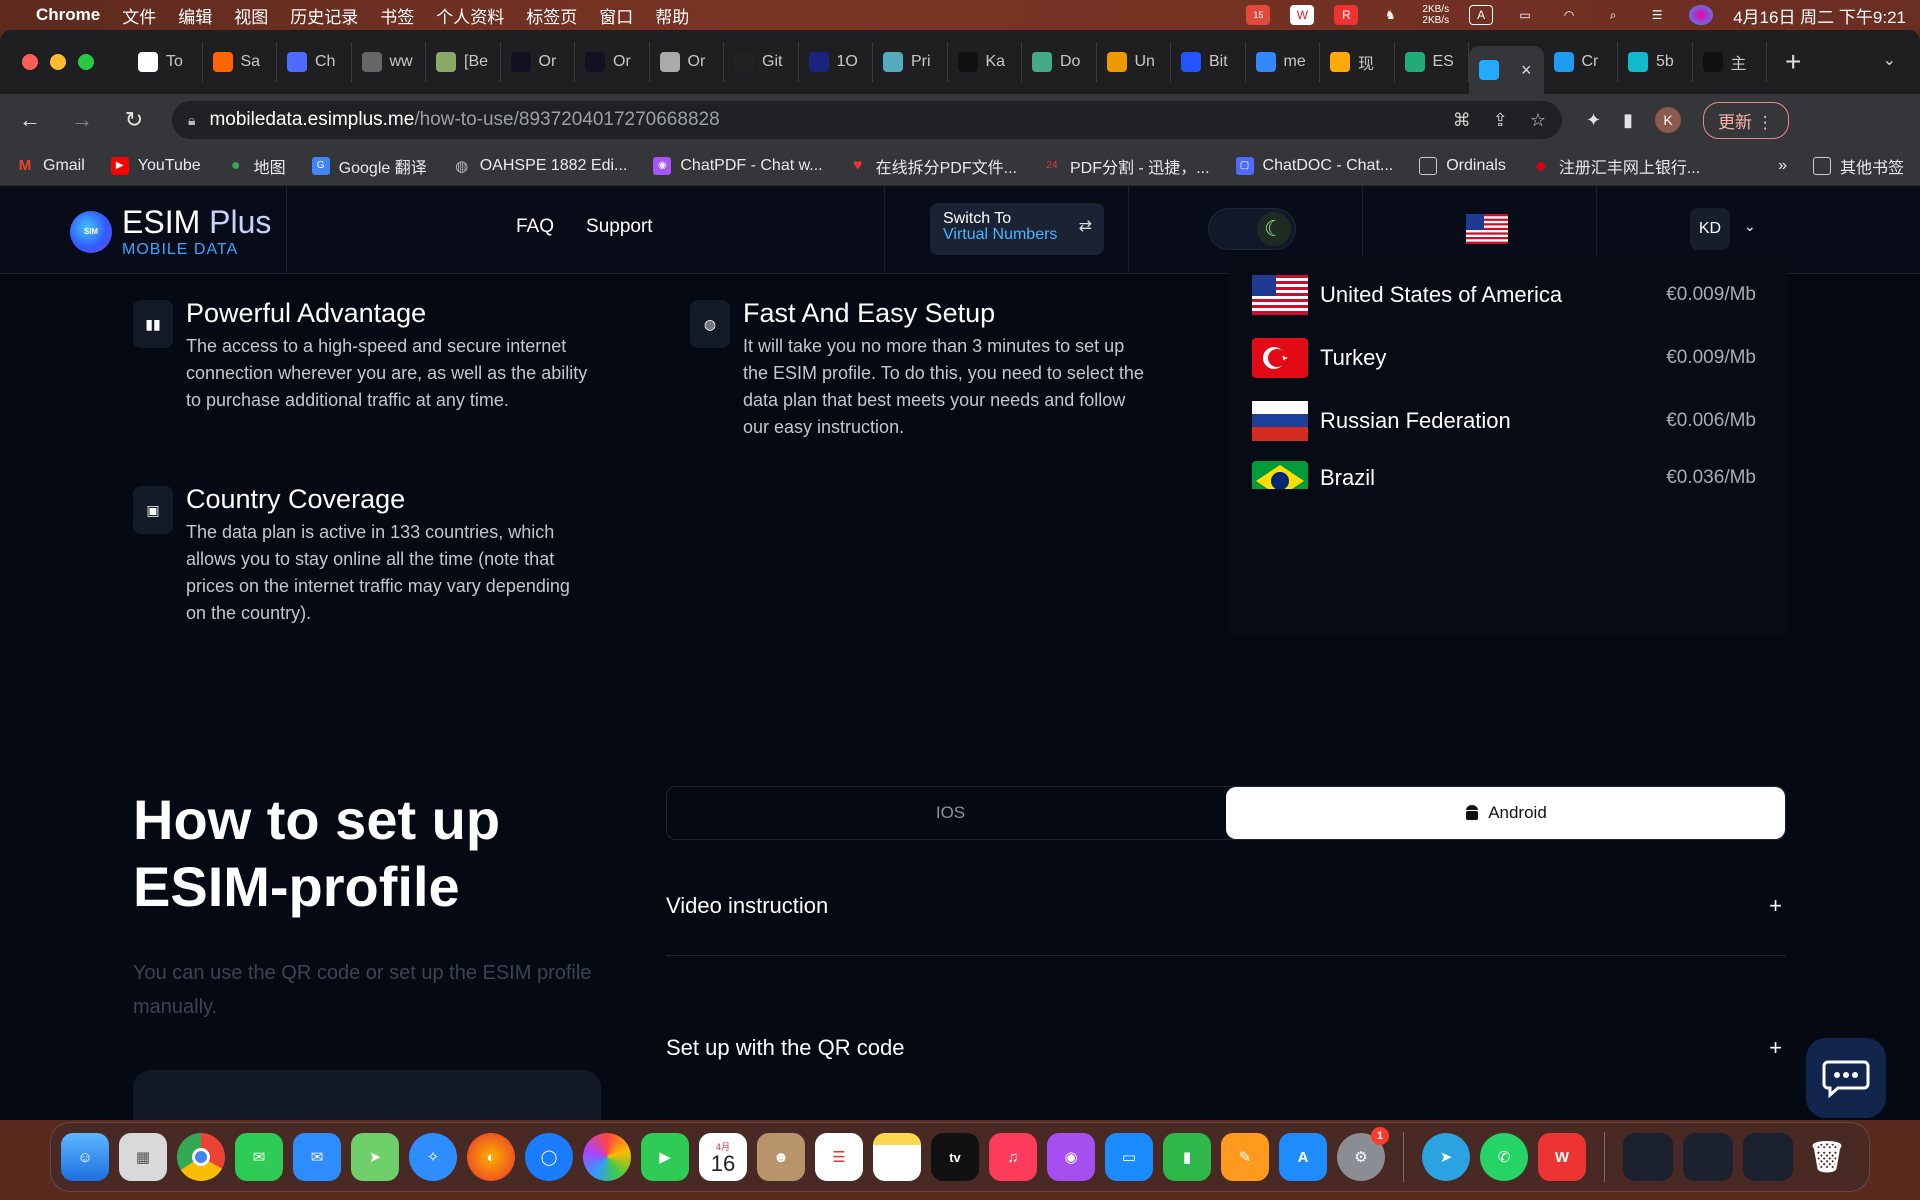 This screenshot has height=1200, width=1920. I want to click on browser-tab: Bit, so click(1208, 62).